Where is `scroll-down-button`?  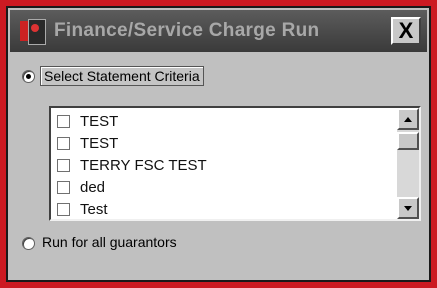
scroll-down-button is located at coordinates (408, 208).